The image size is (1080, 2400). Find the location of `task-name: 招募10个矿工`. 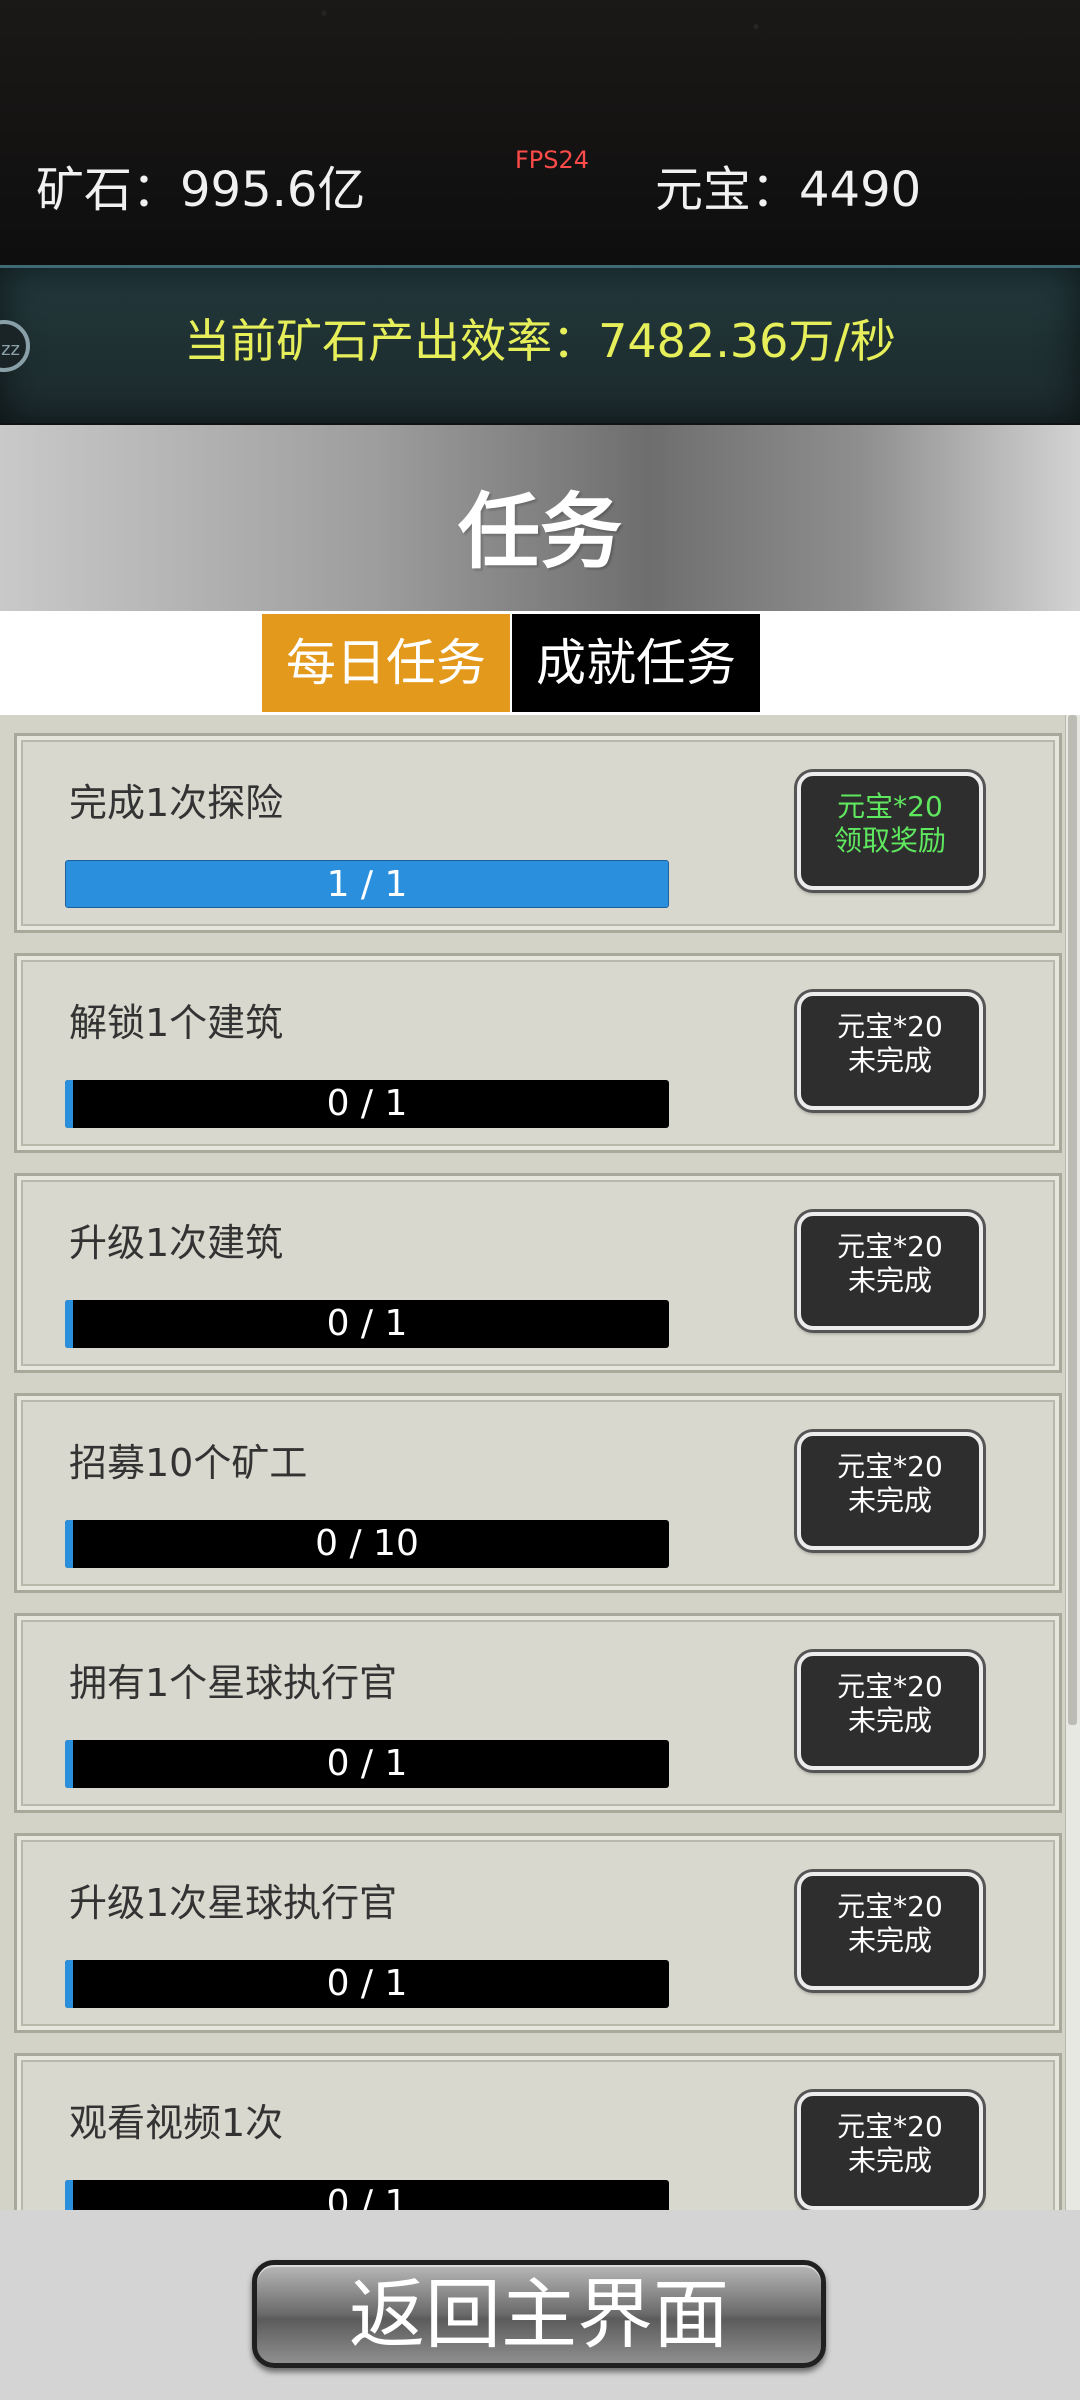

task-name: 招募10个矿工 is located at coordinates (188, 1463).